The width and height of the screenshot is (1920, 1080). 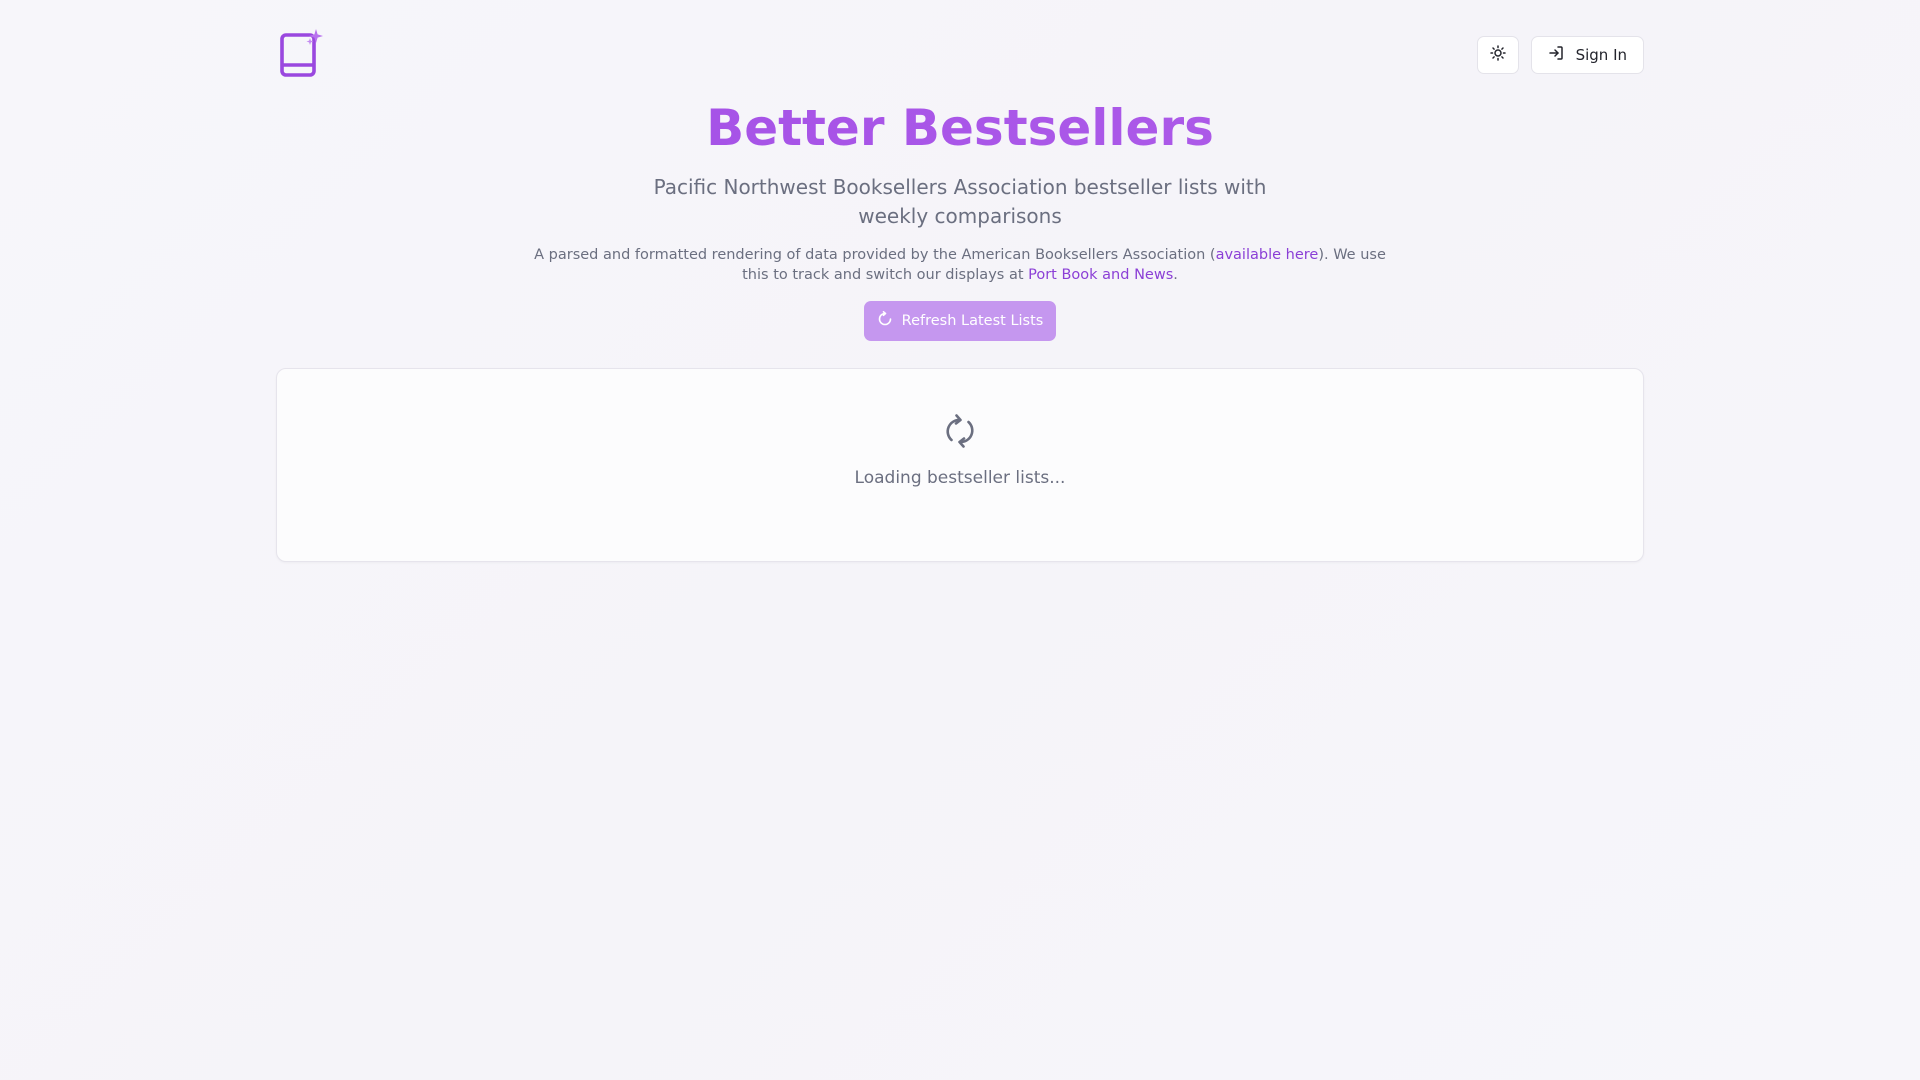 I want to click on book-sparkle-icon, so click(x=303, y=53).